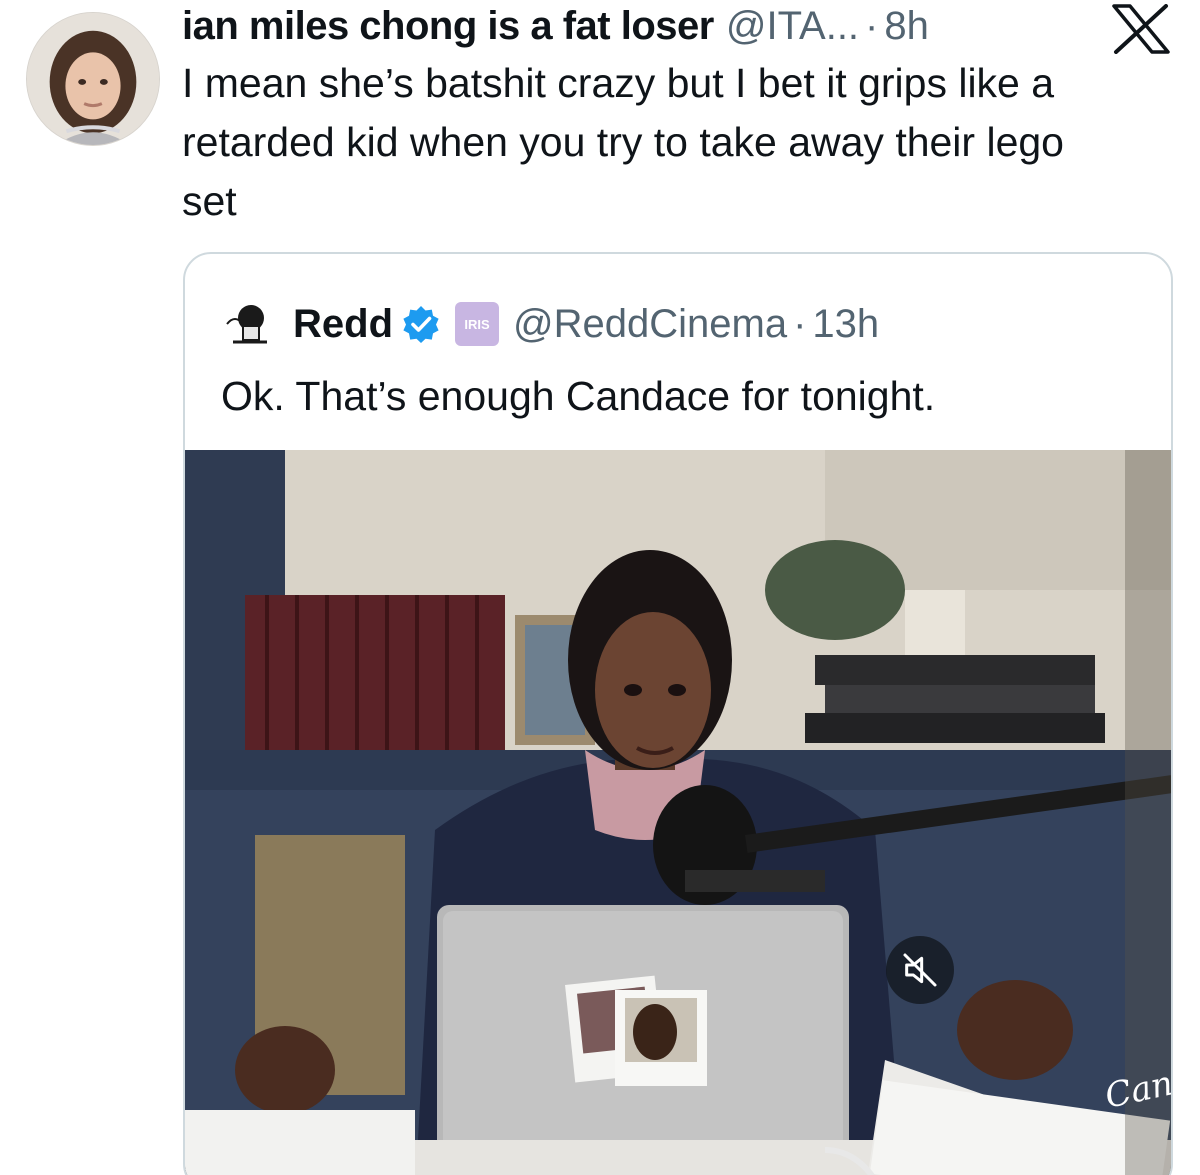 The image size is (1200, 1175). Describe the element at coordinates (578, 396) in the screenshot. I see `quoted-tweet-text: Ok. That’s enough Candace for tonight.` at that location.